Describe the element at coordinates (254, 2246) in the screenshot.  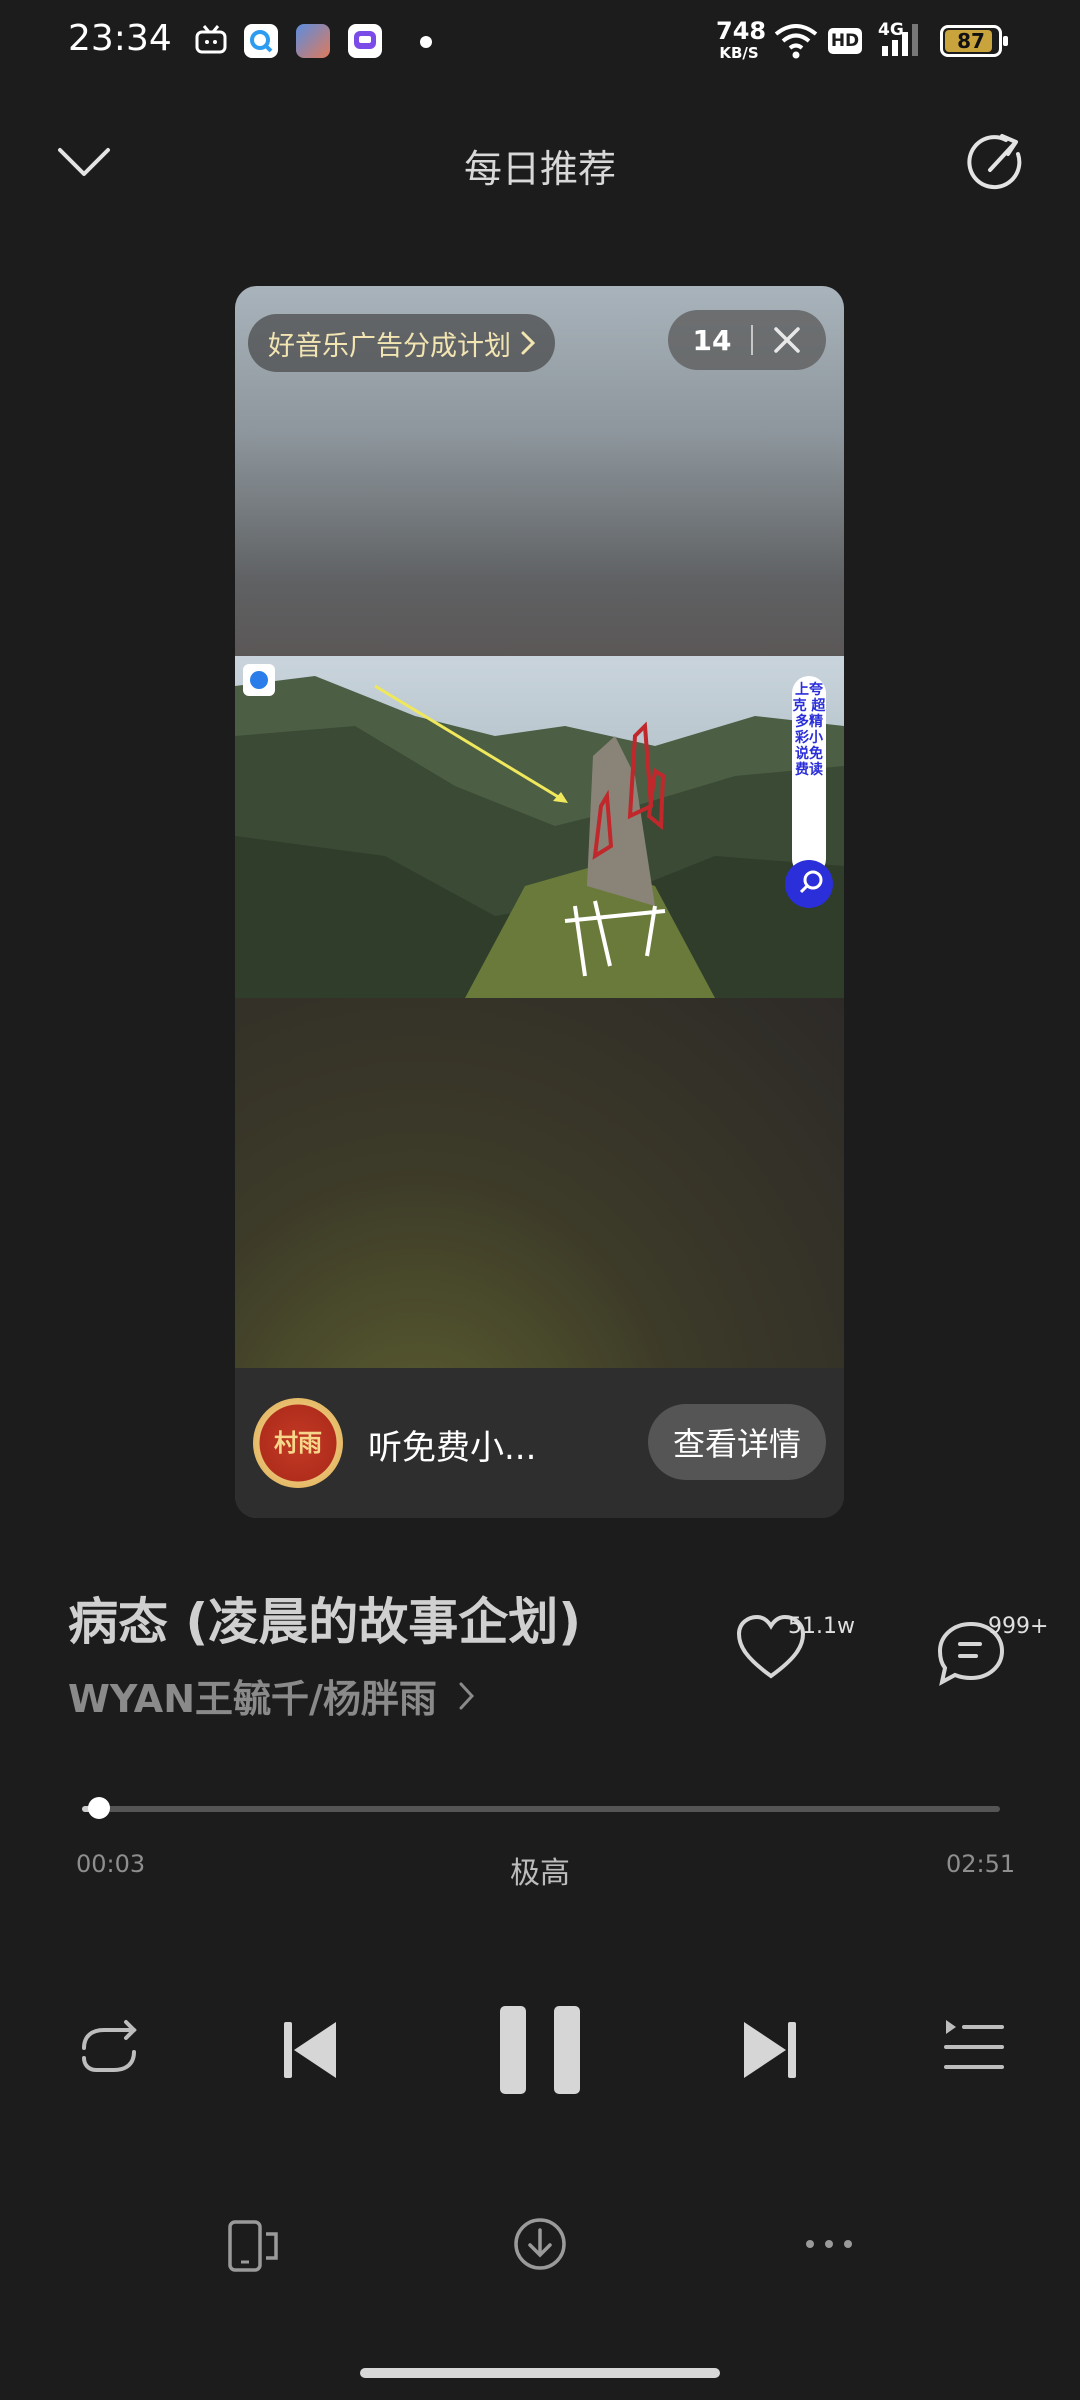
I see `device-switch-icon` at that location.